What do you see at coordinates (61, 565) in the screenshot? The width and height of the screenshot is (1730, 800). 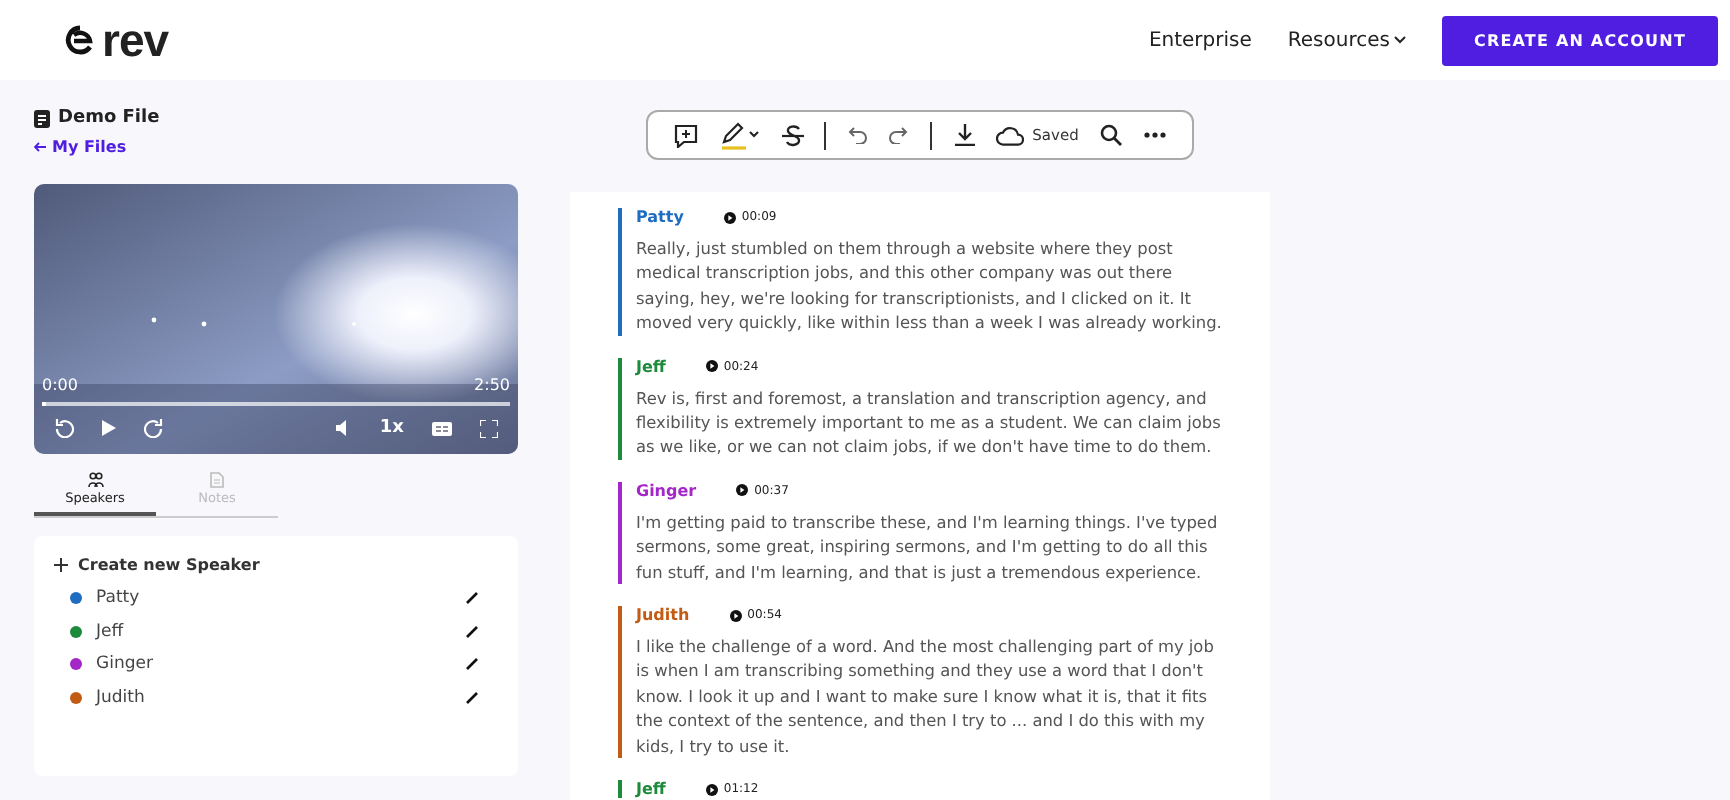 I see `plus-icon` at bounding box center [61, 565].